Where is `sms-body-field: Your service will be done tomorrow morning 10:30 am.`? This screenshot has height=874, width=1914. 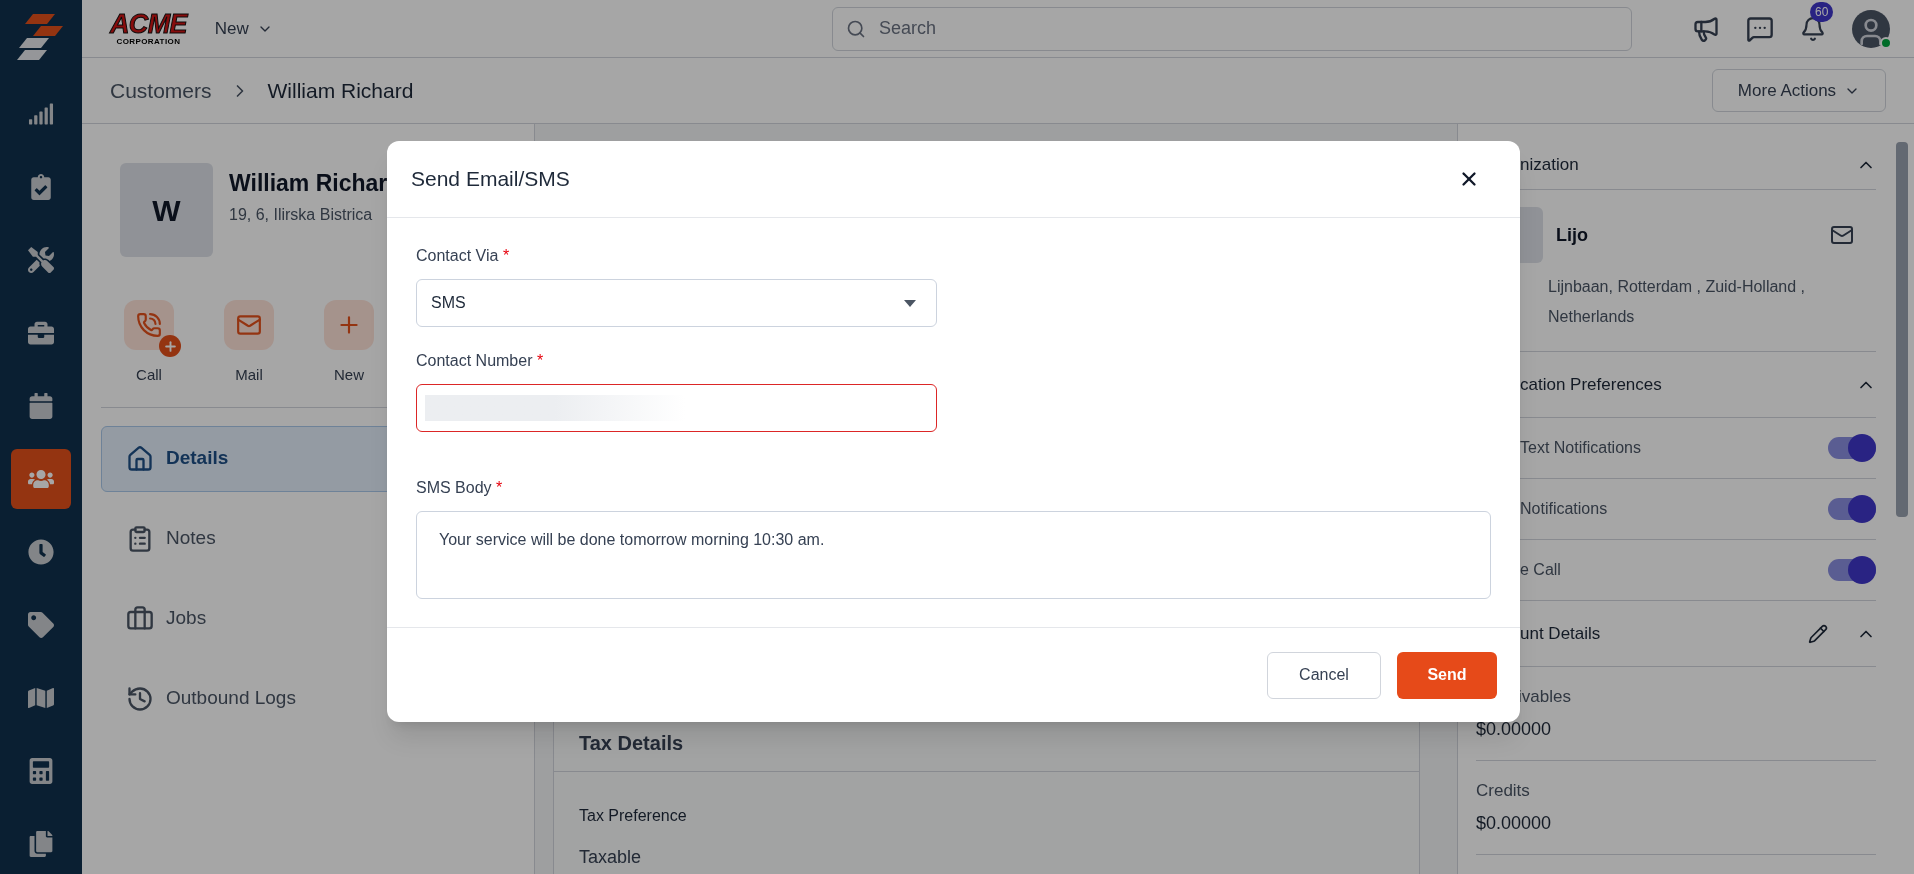 sms-body-field: Your service will be done tomorrow morning 10:30 am. is located at coordinates (953, 555).